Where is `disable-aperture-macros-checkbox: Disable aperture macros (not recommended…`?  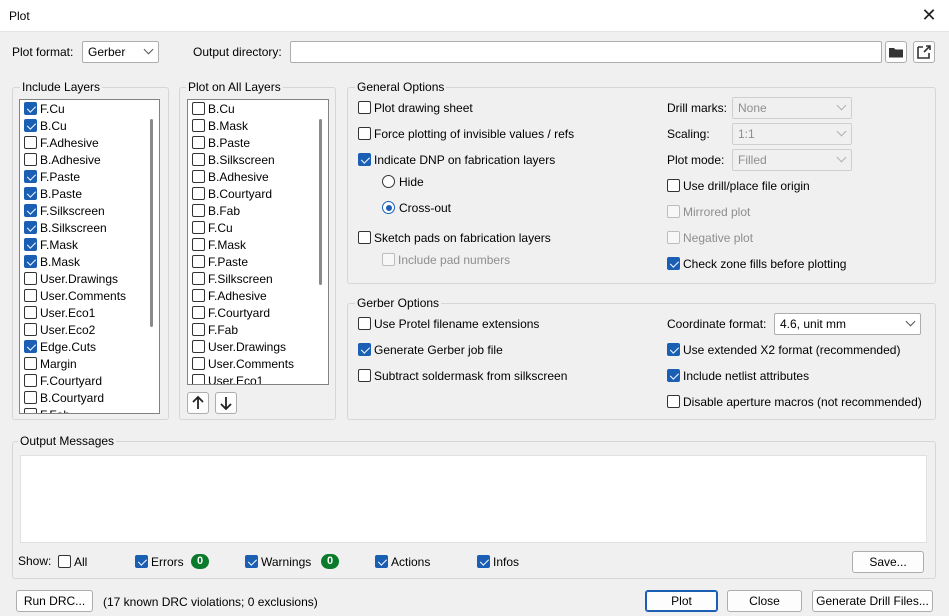
disable-aperture-macros-checkbox: Disable aperture macros (not recommended… is located at coordinates (794, 403).